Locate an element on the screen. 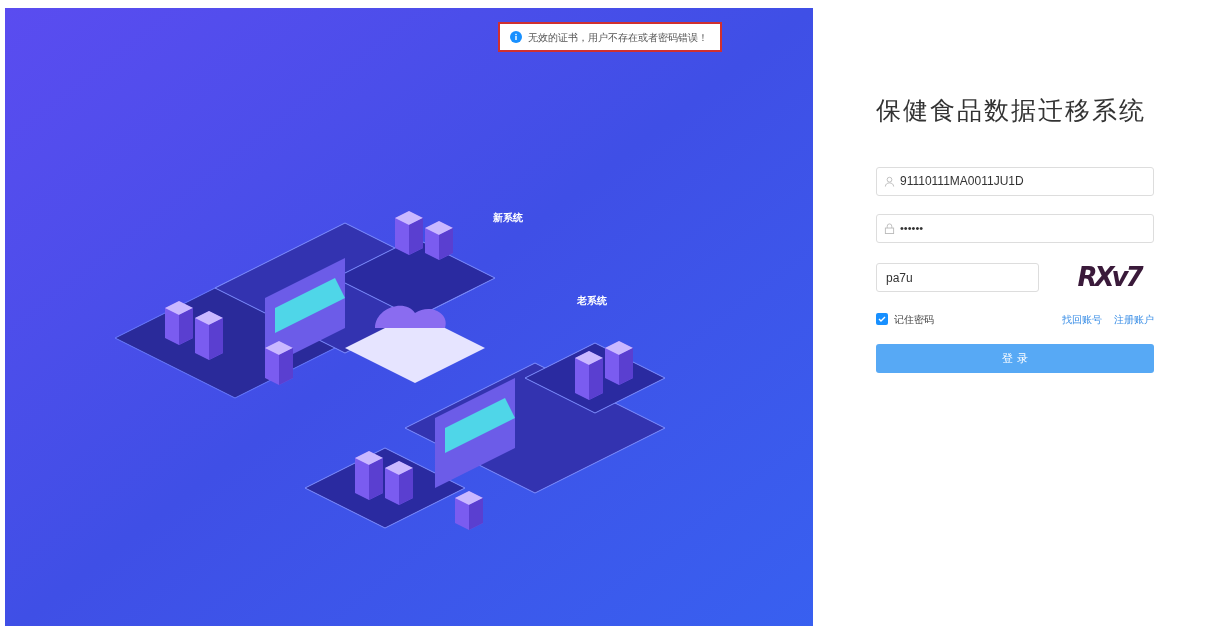 This screenshot has width=1206, height=626. password-field: •••••• is located at coordinates (1015, 228).